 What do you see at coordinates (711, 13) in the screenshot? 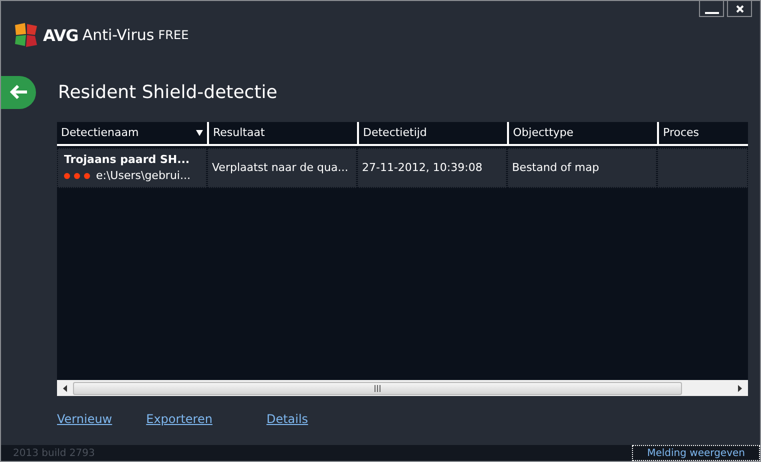
I see `minimize-icon` at bounding box center [711, 13].